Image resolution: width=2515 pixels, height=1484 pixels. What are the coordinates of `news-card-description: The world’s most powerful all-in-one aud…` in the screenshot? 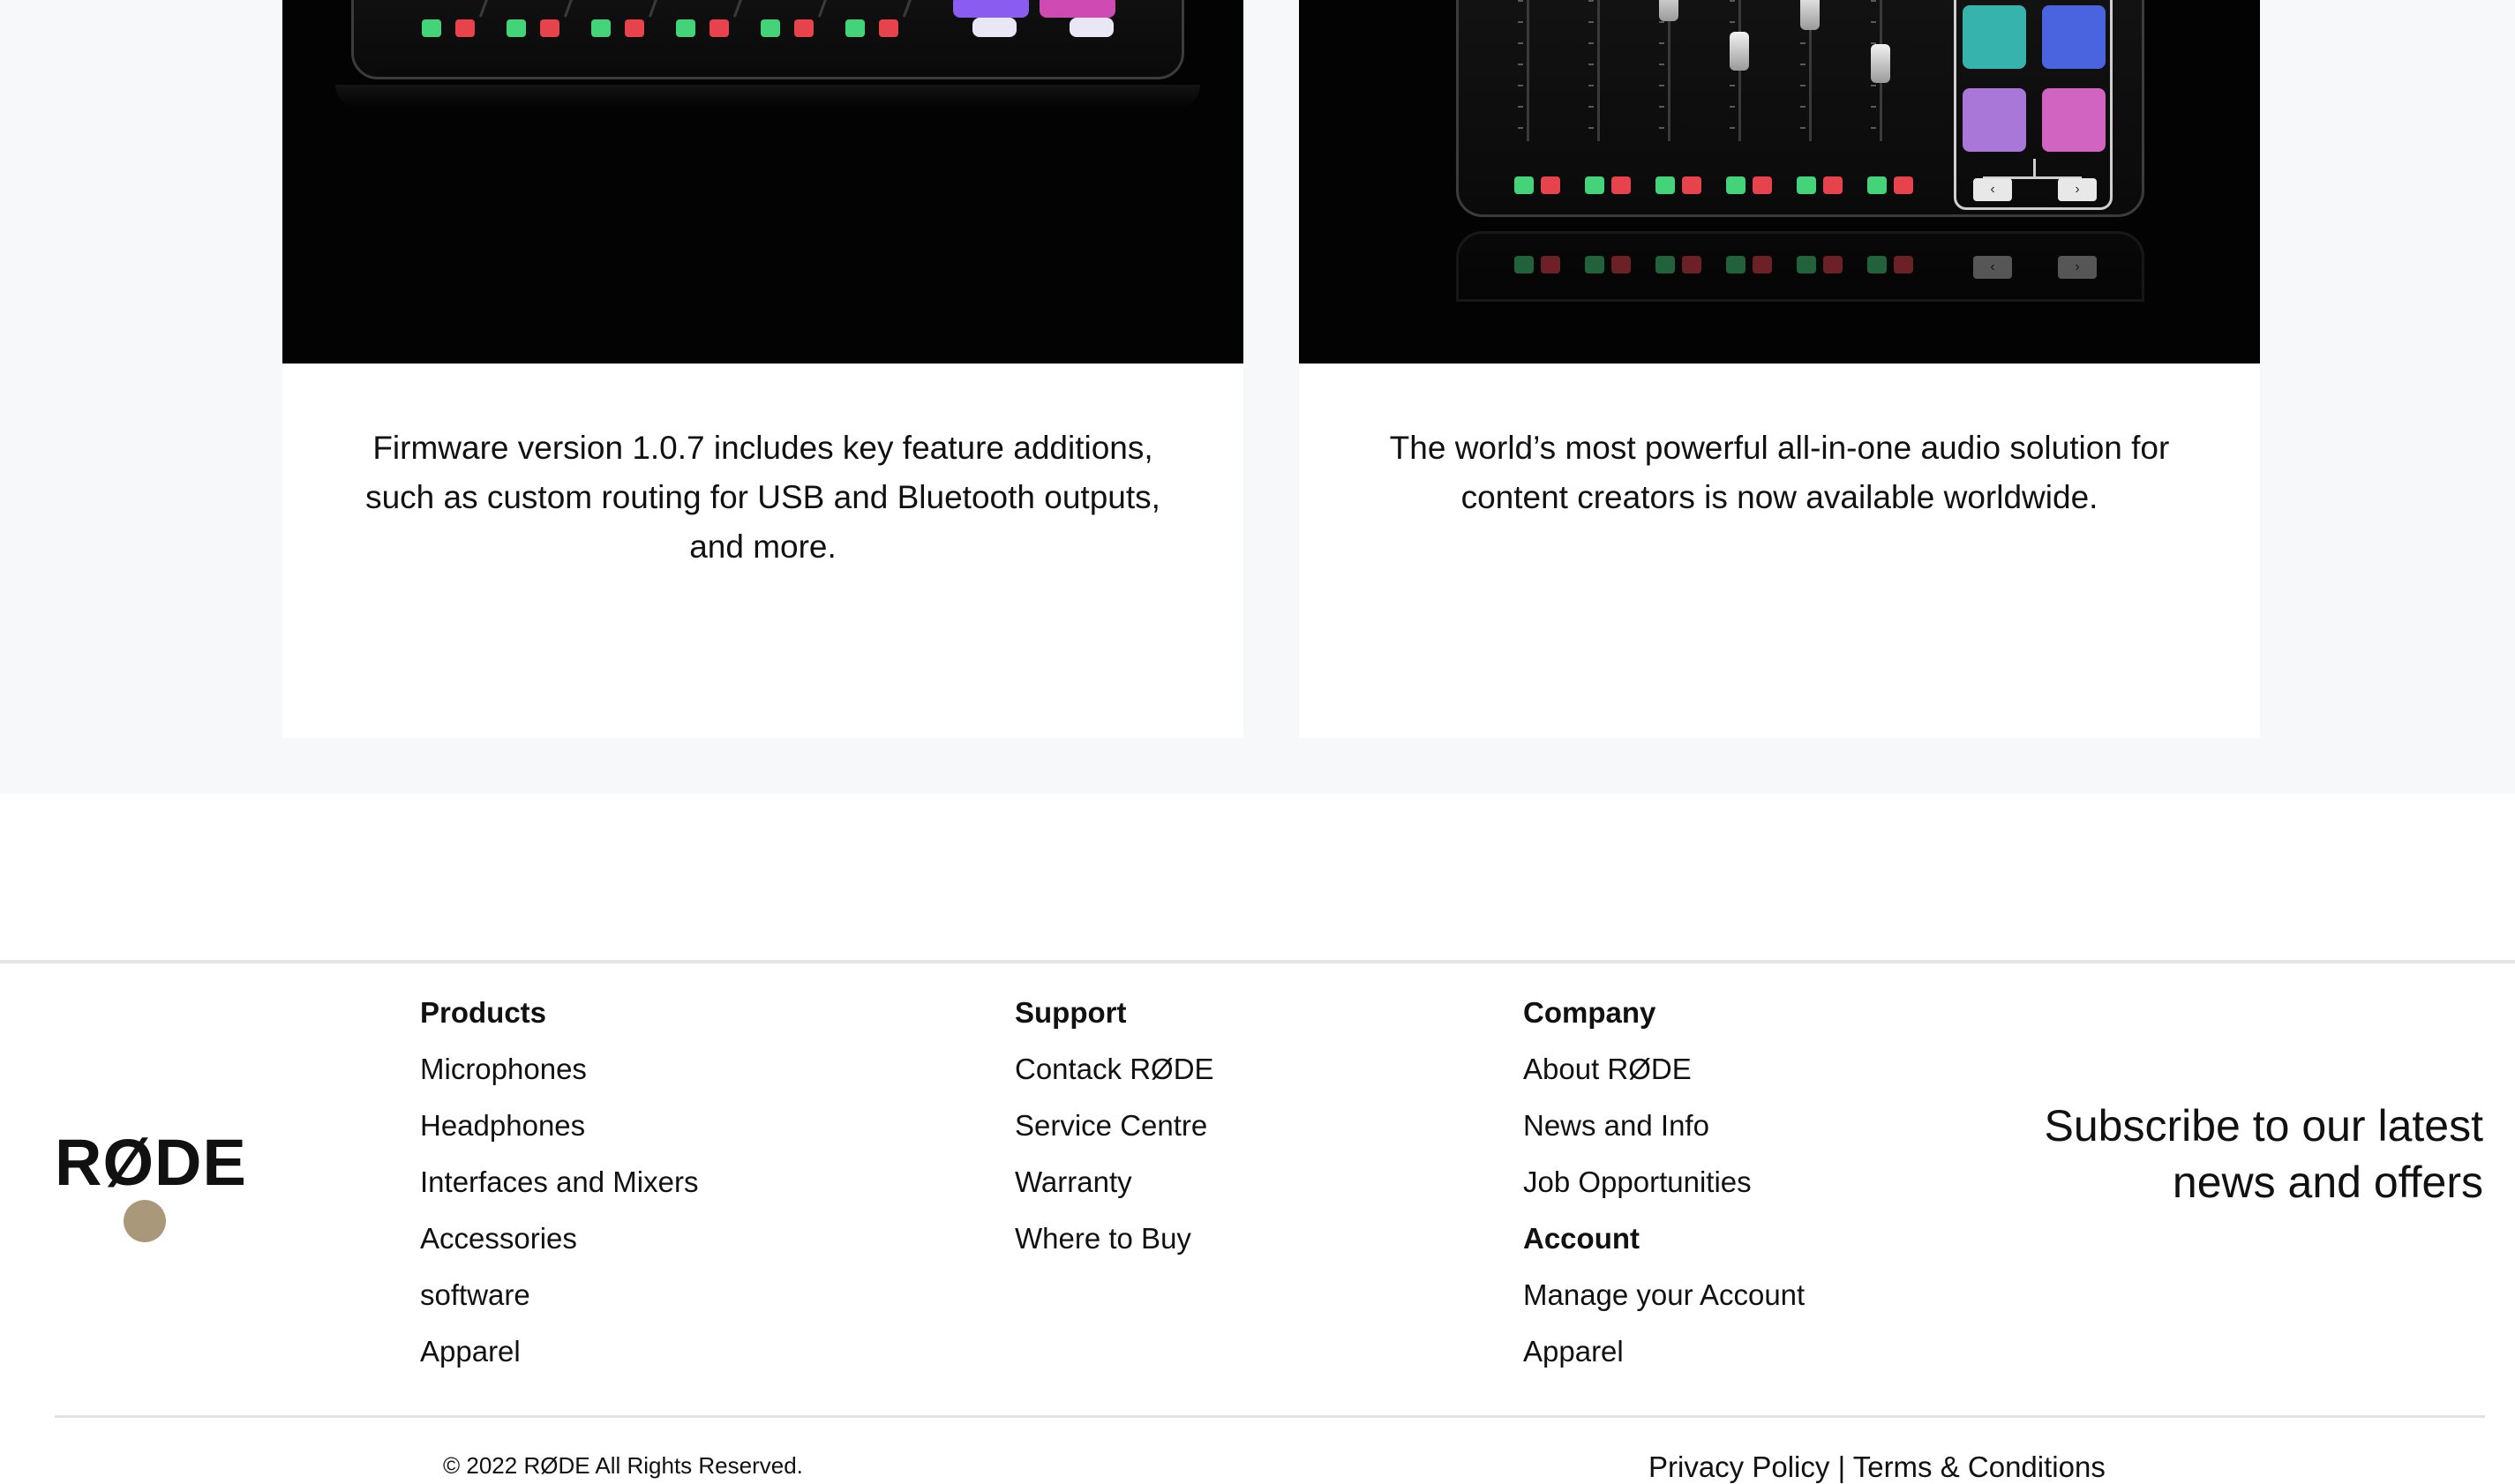 It's located at (1779, 472).